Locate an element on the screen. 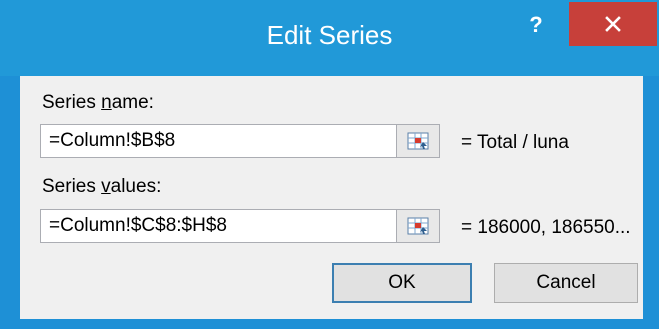  series-values-range-button is located at coordinates (418, 226).